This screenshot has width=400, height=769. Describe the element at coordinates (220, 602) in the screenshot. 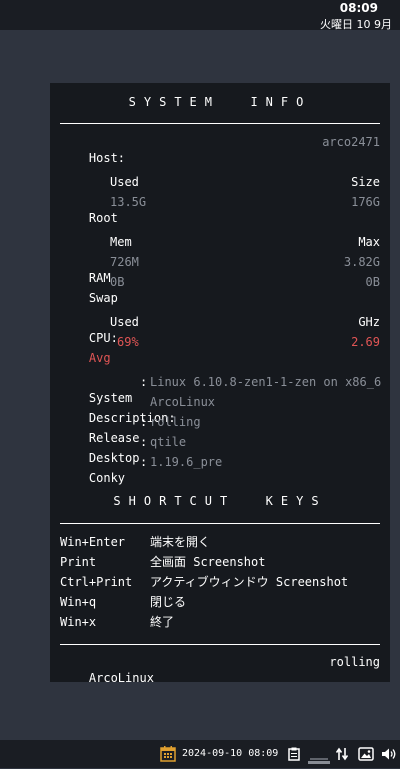

I see `shortcut-row: Win+q 閉じる` at that location.